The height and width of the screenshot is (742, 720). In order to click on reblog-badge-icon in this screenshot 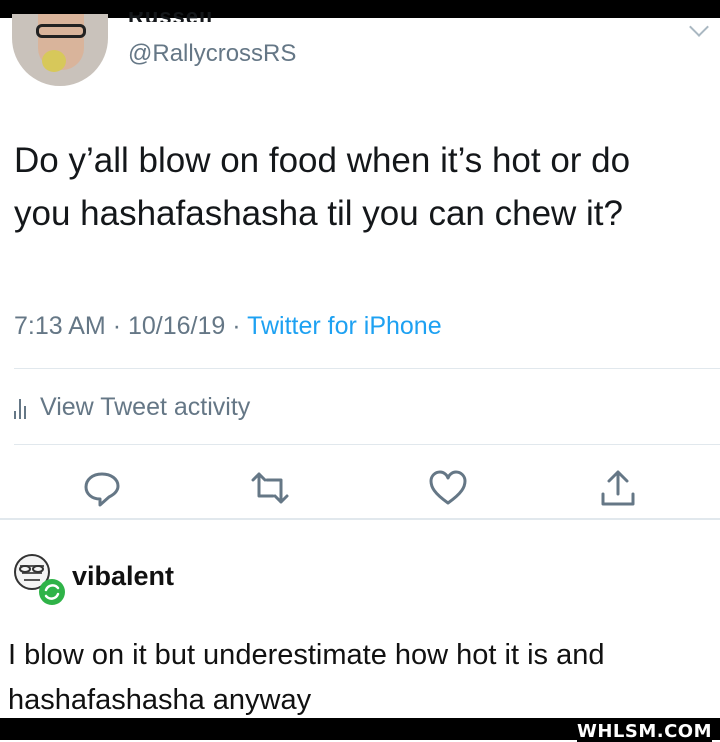, I will do `click(52, 592)`.